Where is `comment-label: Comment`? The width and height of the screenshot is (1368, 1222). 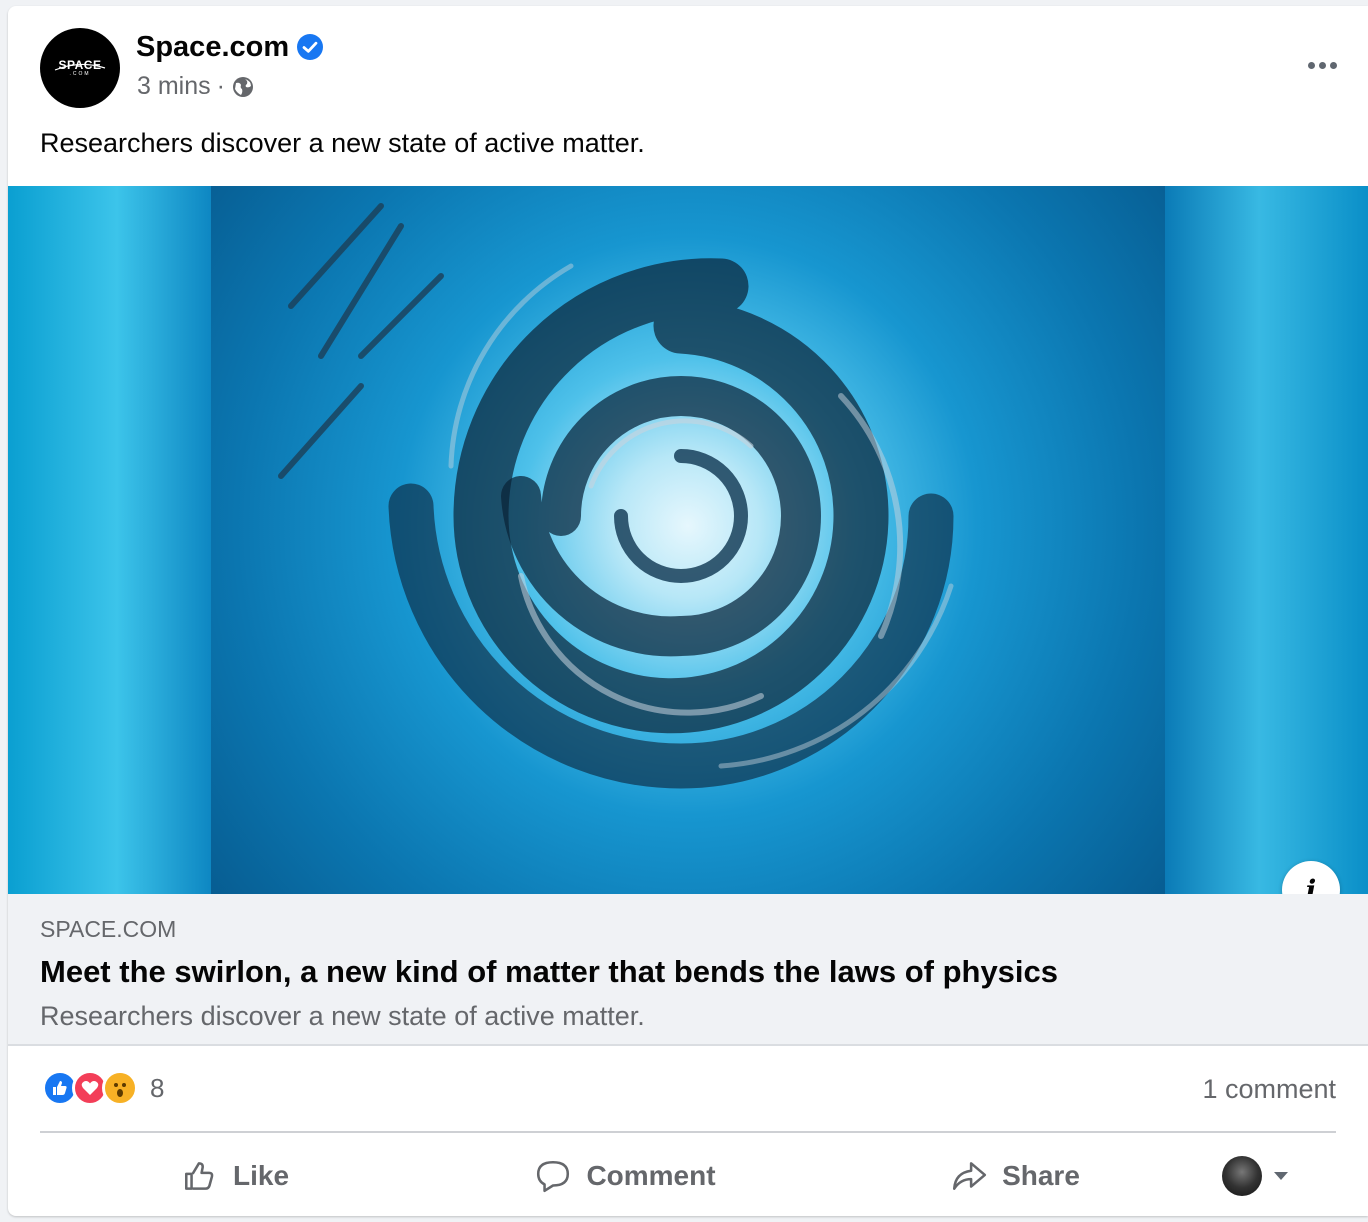
comment-label: Comment is located at coordinates (651, 1175).